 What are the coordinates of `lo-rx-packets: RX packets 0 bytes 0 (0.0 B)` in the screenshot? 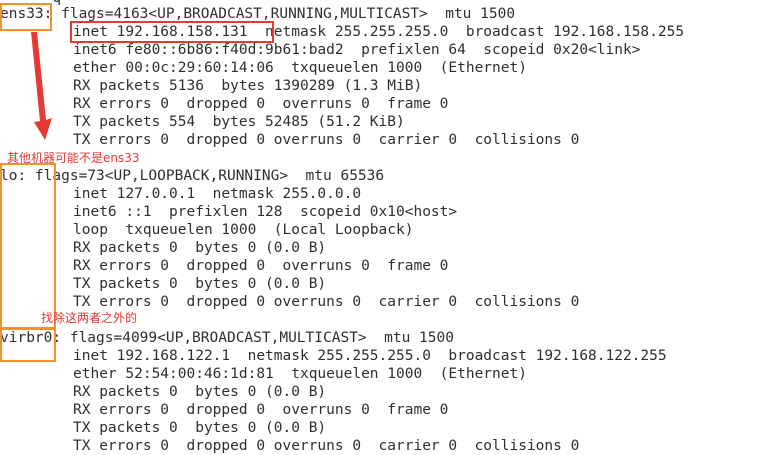 It's located at (200, 248).